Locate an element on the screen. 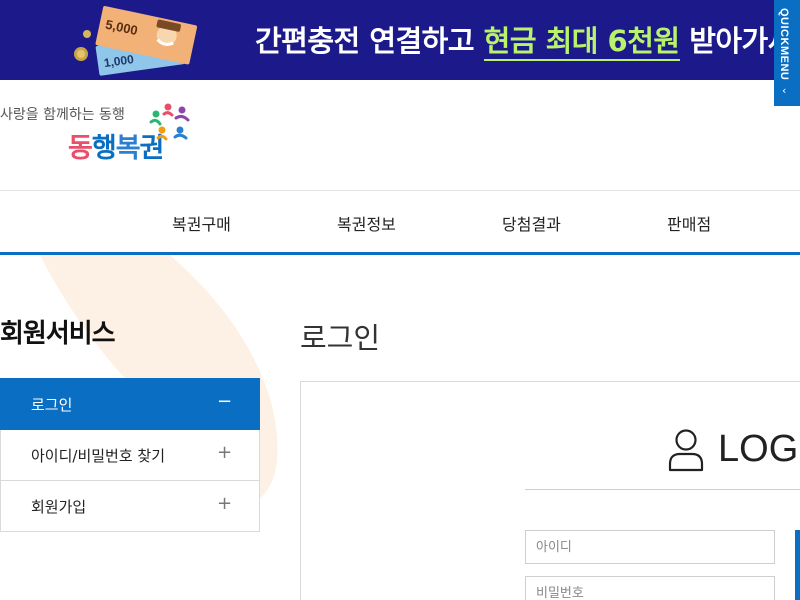 The image size is (800, 600). quickmenu-button: QUICKMENU ‹ is located at coordinates (787, 53).